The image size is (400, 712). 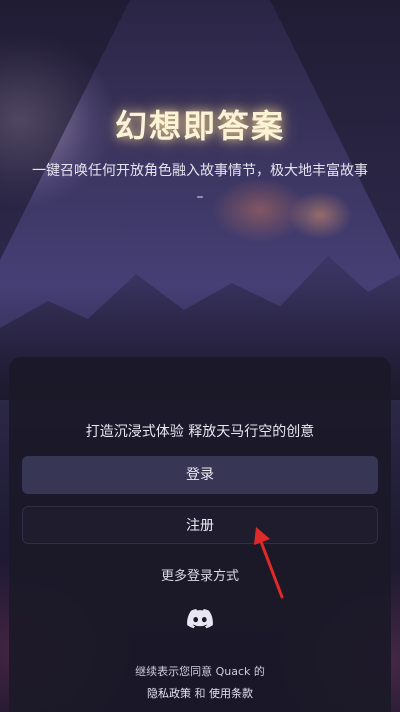 I want to click on and-text: 和, so click(x=200, y=693).